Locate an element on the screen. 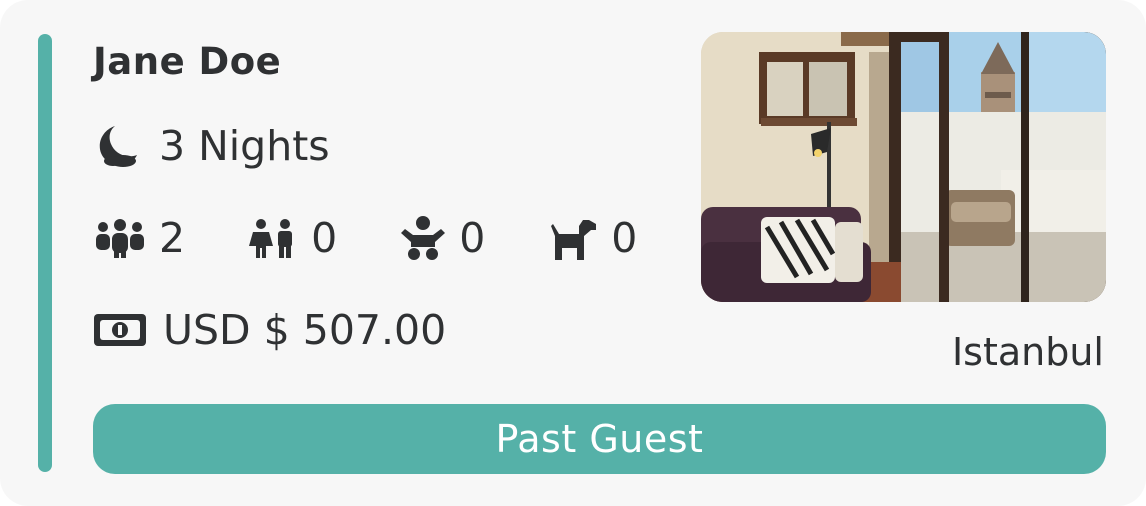 This screenshot has width=1146, height=506. past-guest-button: Past Guest is located at coordinates (599, 439).